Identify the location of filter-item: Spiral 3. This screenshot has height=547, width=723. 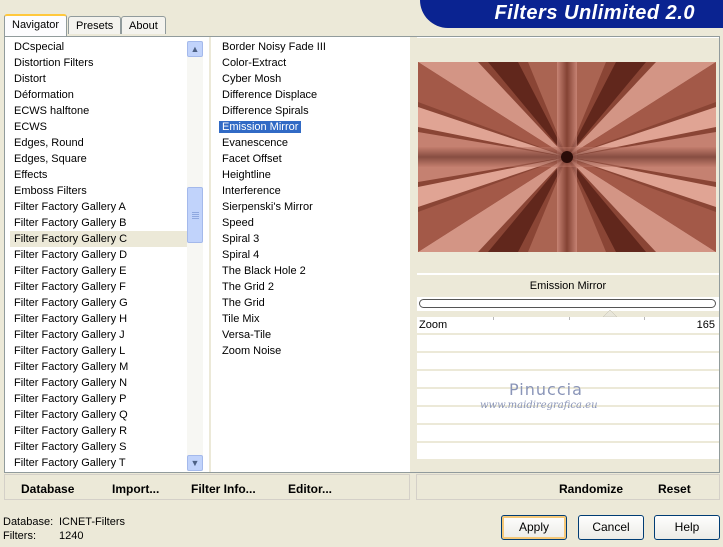
(313, 239).